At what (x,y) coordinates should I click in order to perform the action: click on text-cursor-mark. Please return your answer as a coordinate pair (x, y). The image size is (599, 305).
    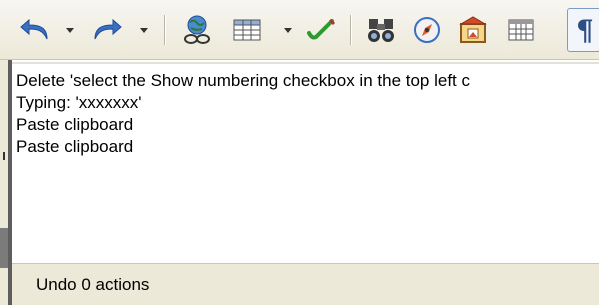
    Looking at the image, I should click on (4, 156).